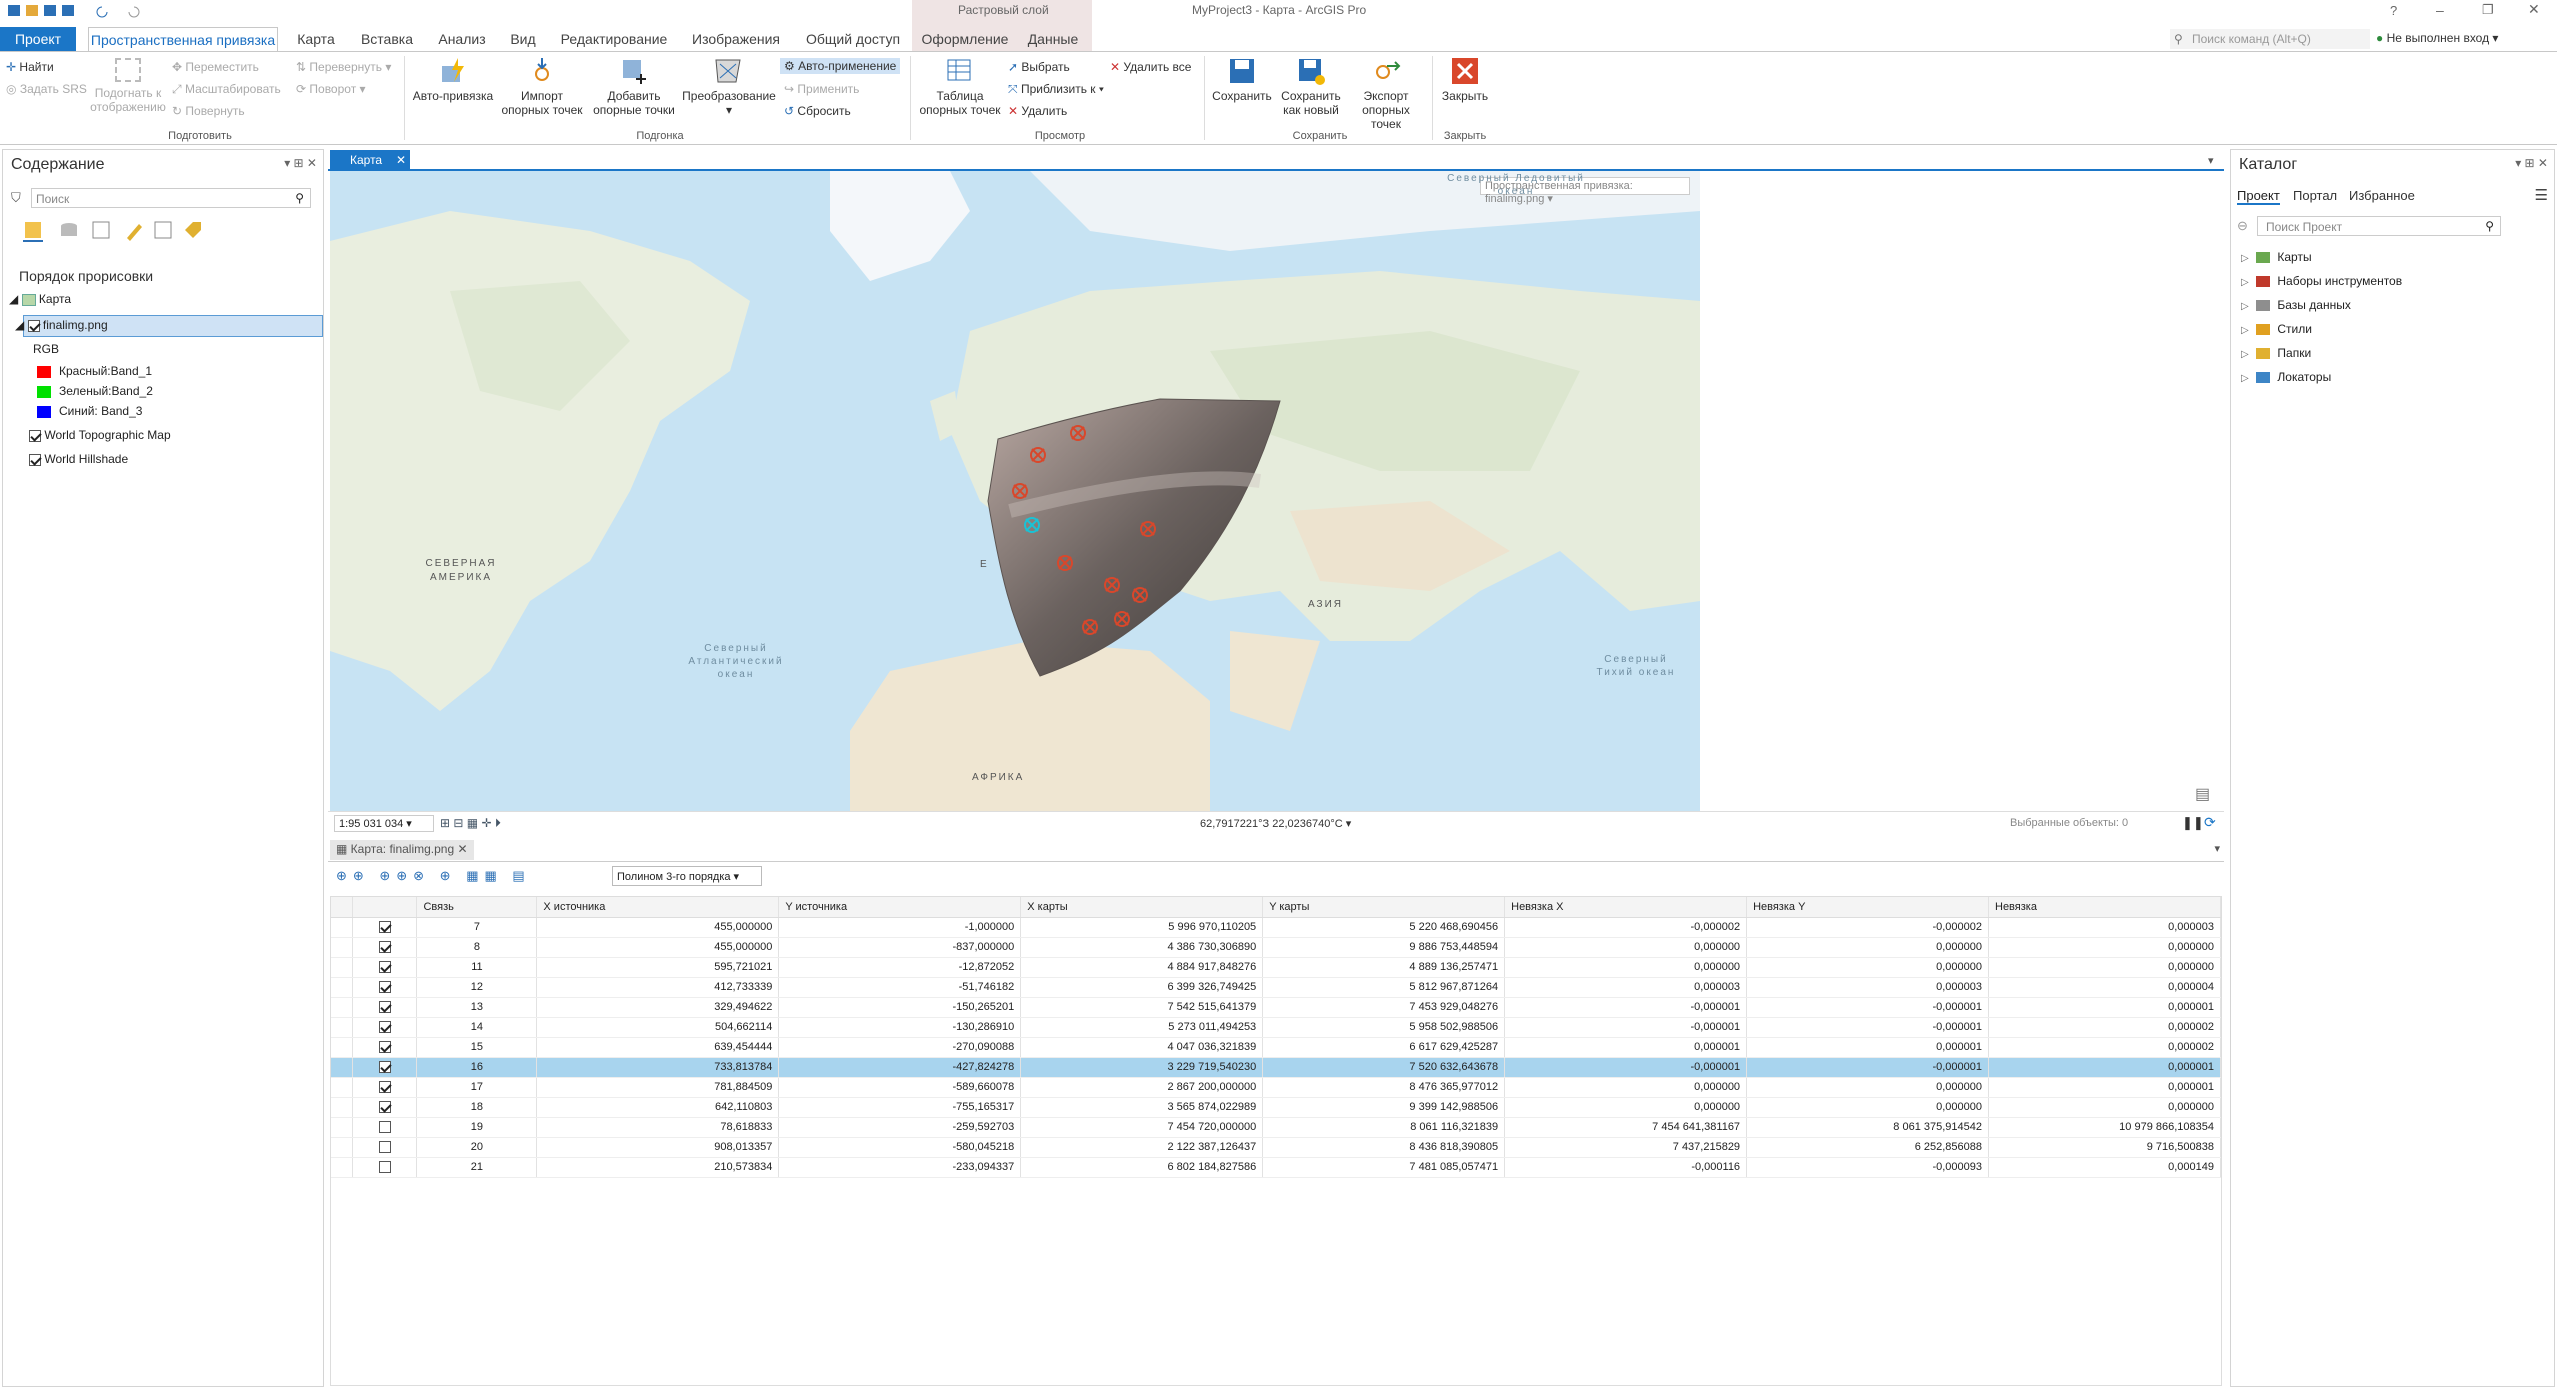 The width and height of the screenshot is (2557, 1388). What do you see at coordinates (33, 232) in the screenshot?
I see `drawing-order-icon` at bounding box center [33, 232].